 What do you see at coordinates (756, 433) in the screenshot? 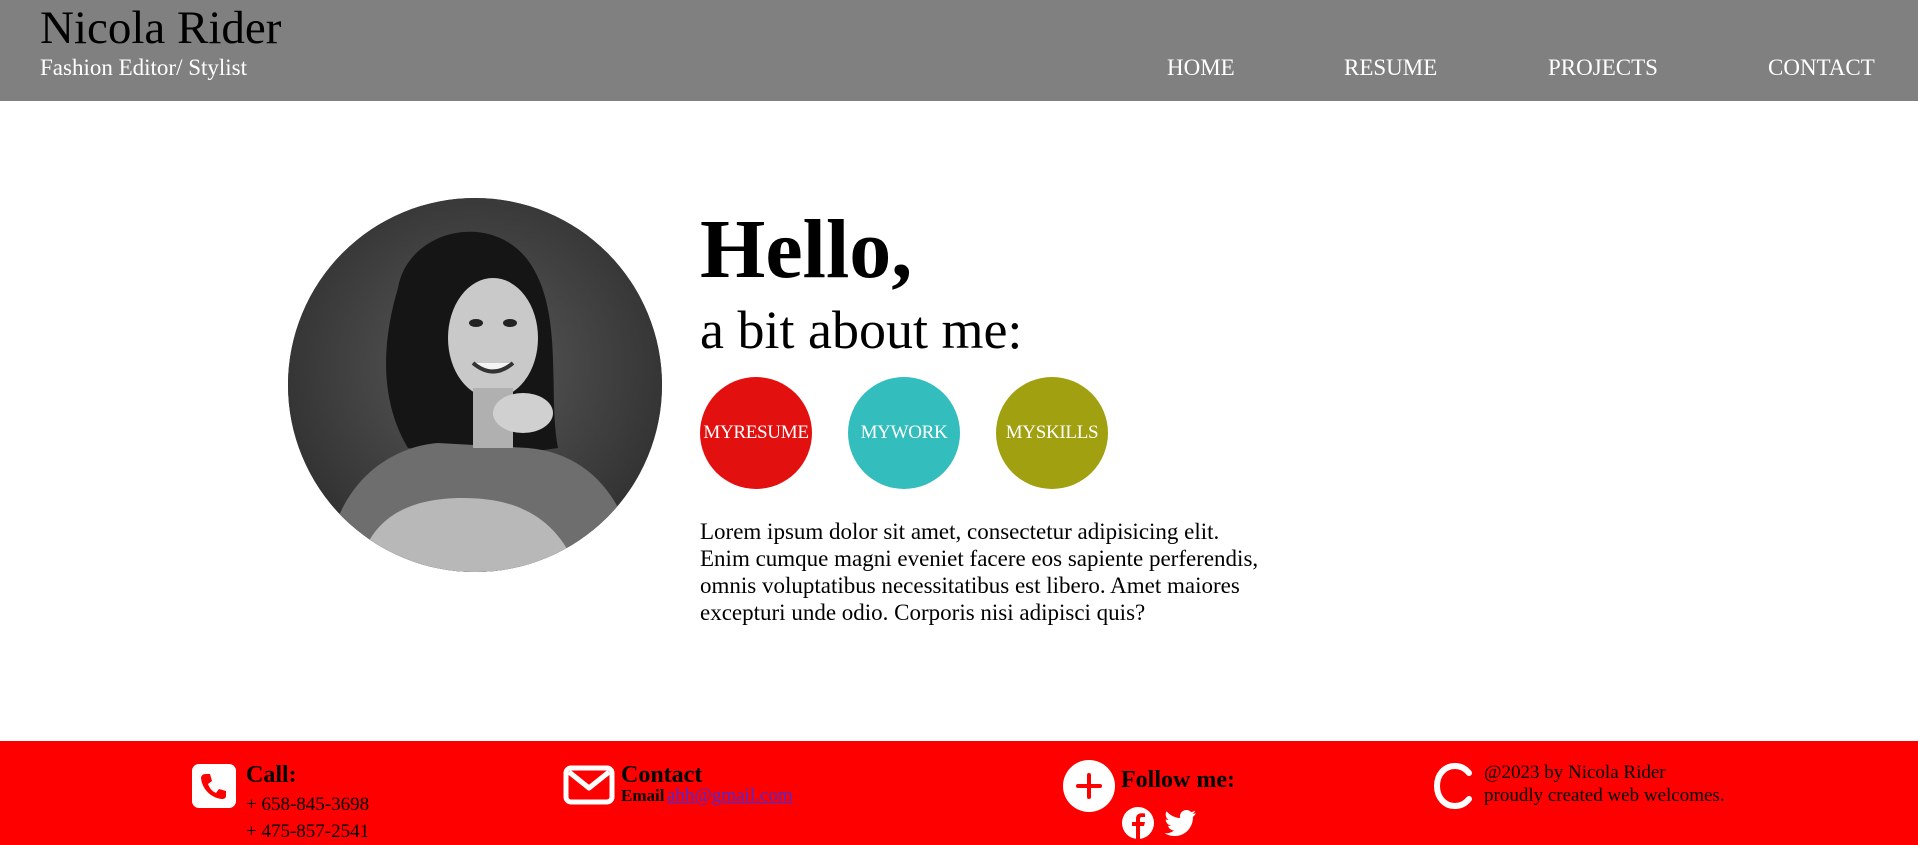
I see `my-resume-button: MYRESUME` at bounding box center [756, 433].